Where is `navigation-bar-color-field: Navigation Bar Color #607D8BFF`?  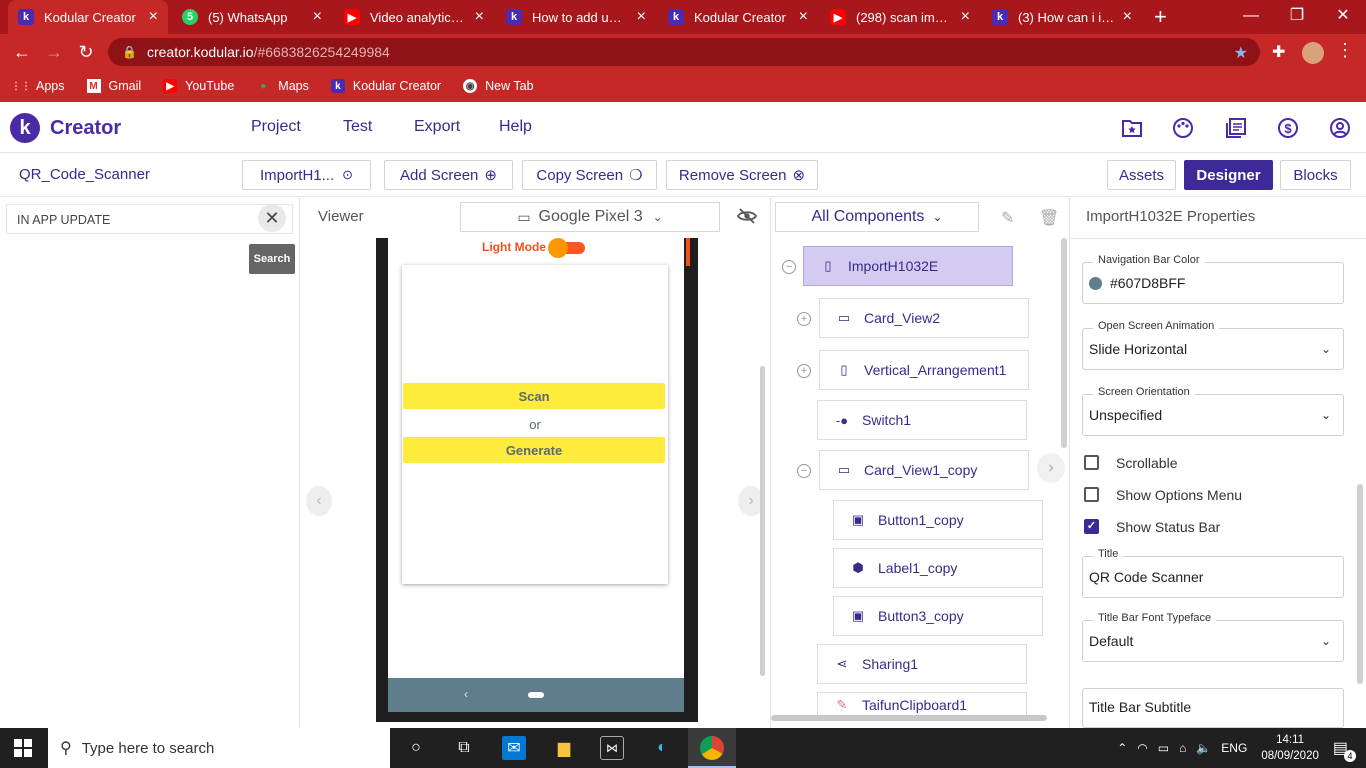
navigation-bar-color-field: Navigation Bar Color #607D8BFF is located at coordinates (1213, 279).